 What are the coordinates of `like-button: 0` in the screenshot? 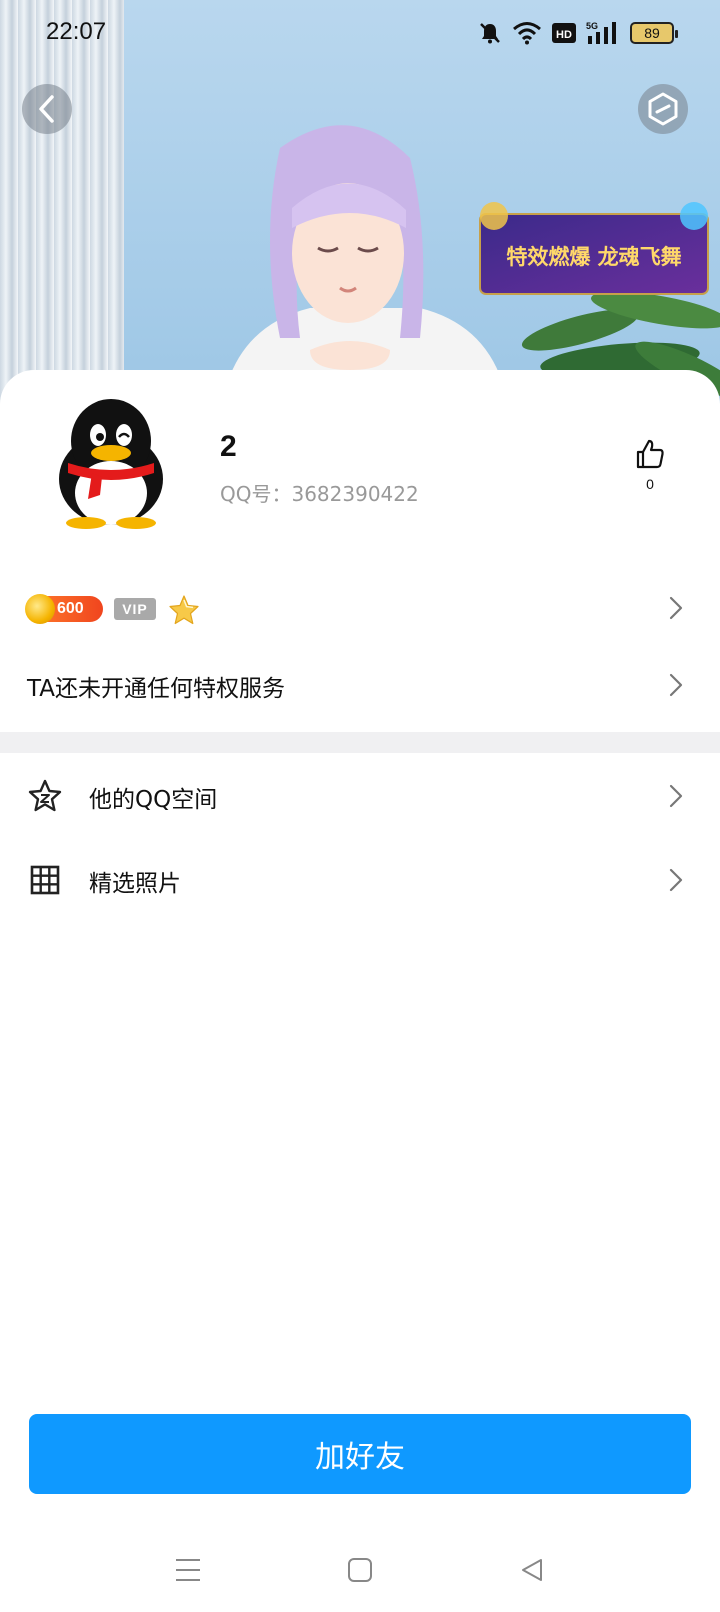 It's located at (650, 465).